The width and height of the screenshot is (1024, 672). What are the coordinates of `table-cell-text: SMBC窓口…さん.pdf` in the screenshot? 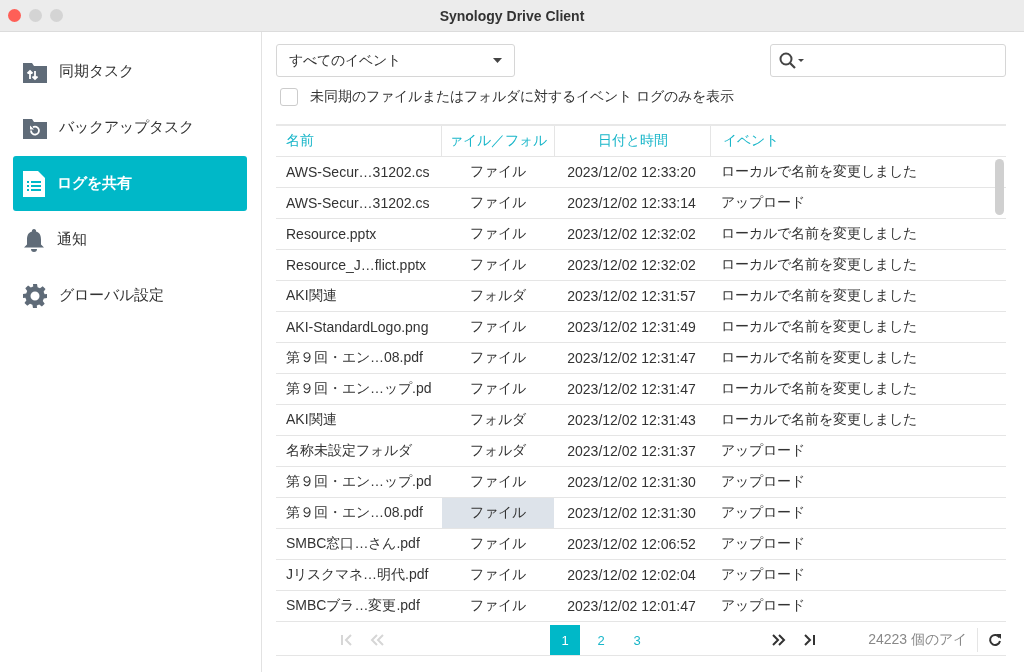 It's located at (353, 543).